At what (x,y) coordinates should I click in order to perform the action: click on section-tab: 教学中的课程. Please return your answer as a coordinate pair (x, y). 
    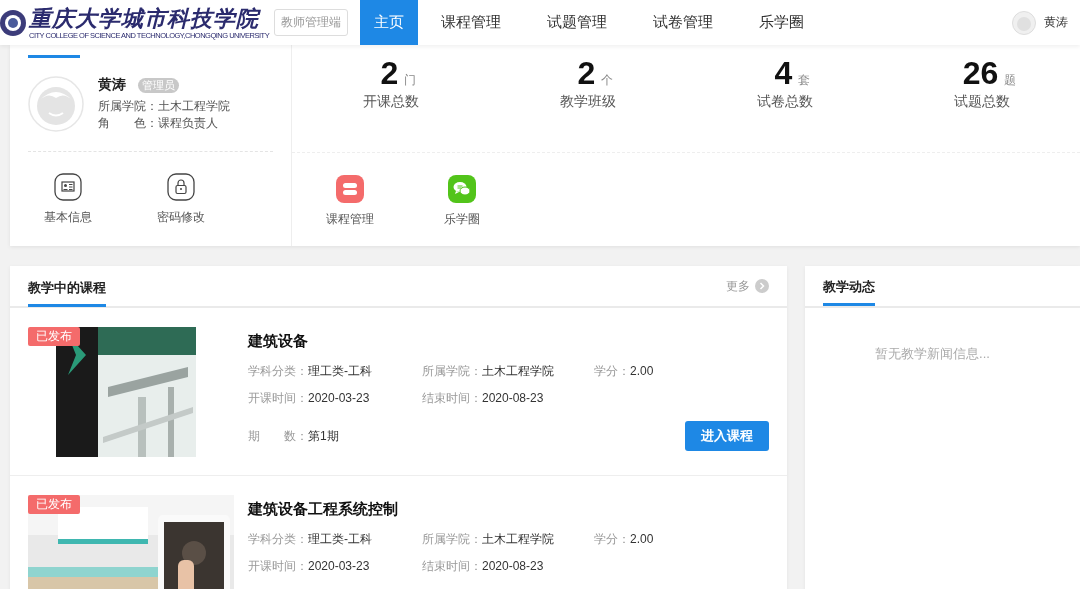
    Looking at the image, I should click on (67, 287).